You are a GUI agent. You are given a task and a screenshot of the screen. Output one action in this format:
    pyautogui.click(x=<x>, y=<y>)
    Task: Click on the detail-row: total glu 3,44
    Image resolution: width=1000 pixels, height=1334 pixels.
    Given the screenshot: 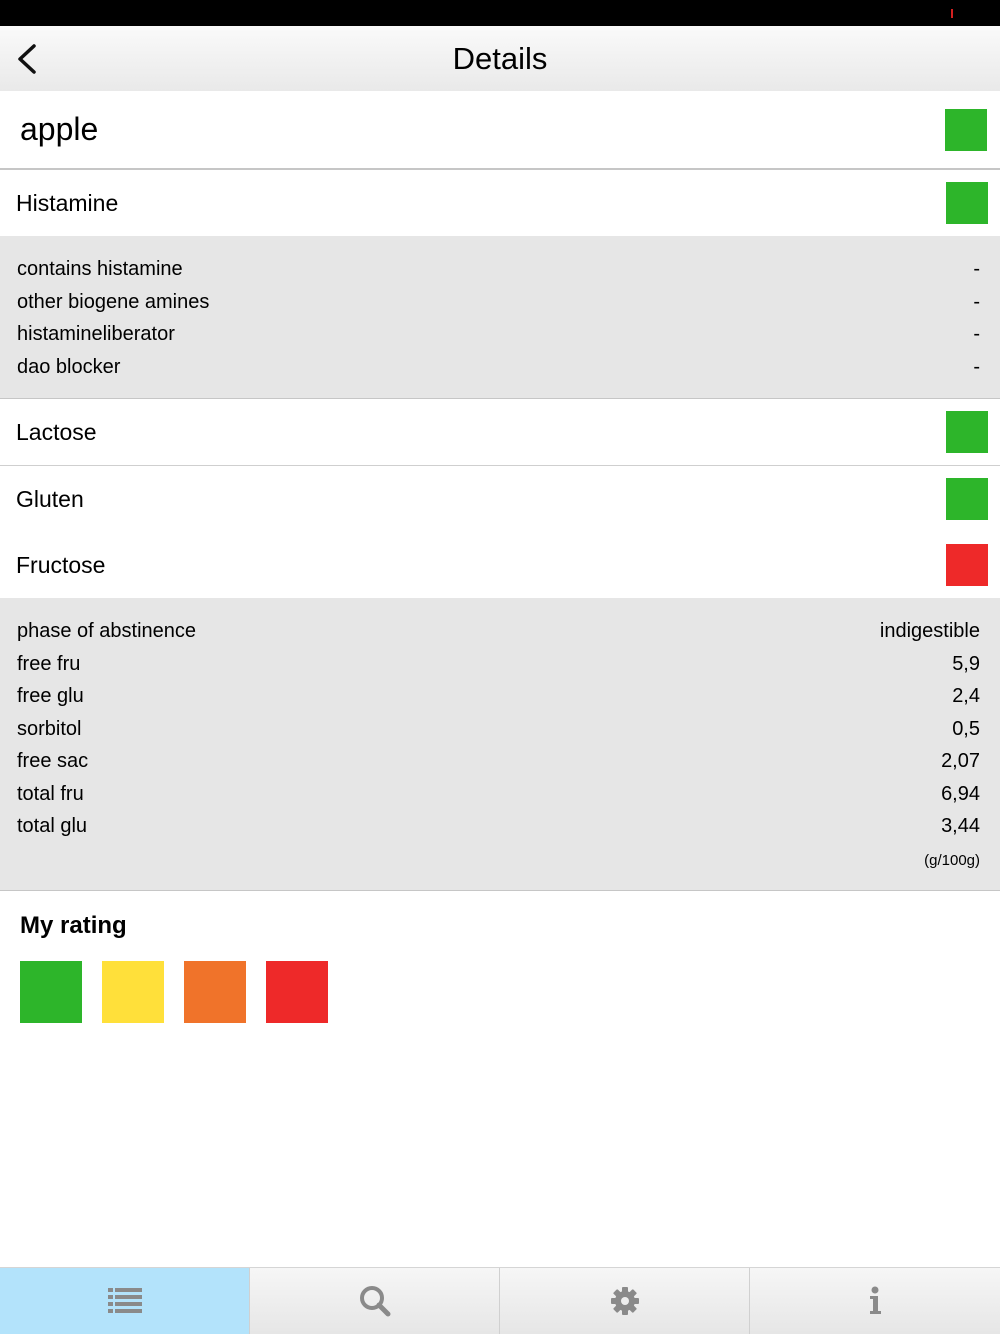 What is the action you would take?
    pyautogui.click(x=500, y=826)
    